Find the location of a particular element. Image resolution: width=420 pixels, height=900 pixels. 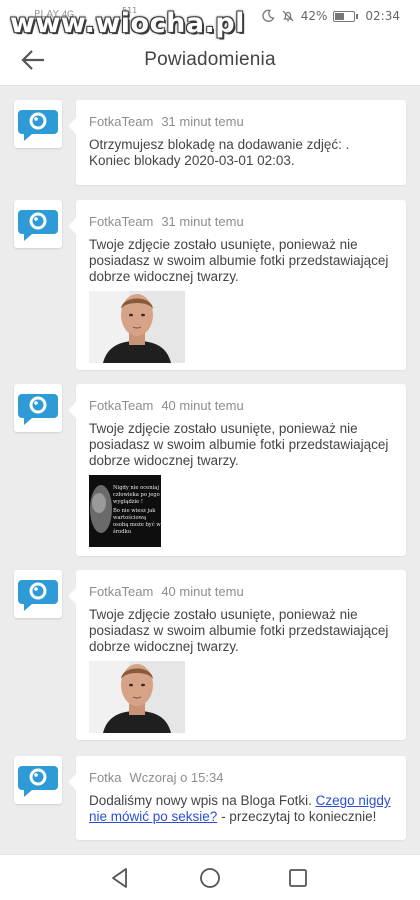

svg-text: środku is located at coordinates (122, 531).